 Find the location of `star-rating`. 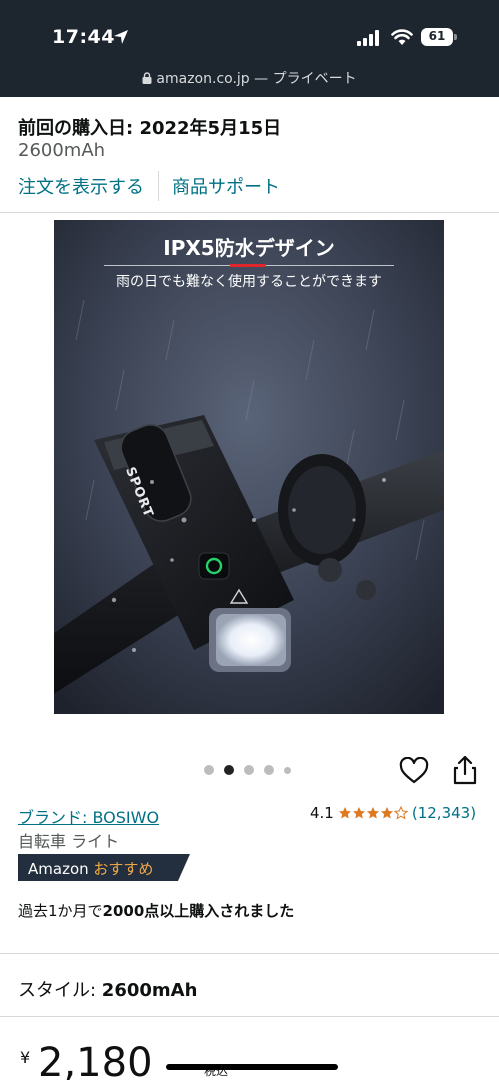

star-rating is located at coordinates (373, 813).